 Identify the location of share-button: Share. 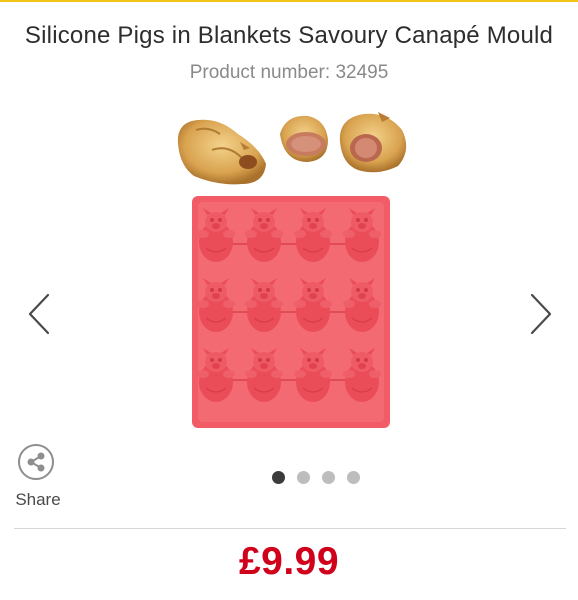
(39, 480).